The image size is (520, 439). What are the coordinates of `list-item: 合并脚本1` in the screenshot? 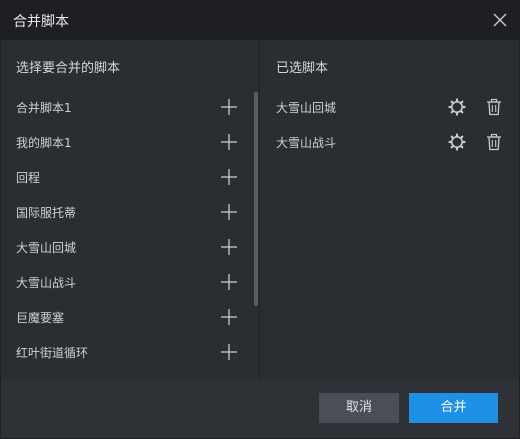 It's located at (126, 107).